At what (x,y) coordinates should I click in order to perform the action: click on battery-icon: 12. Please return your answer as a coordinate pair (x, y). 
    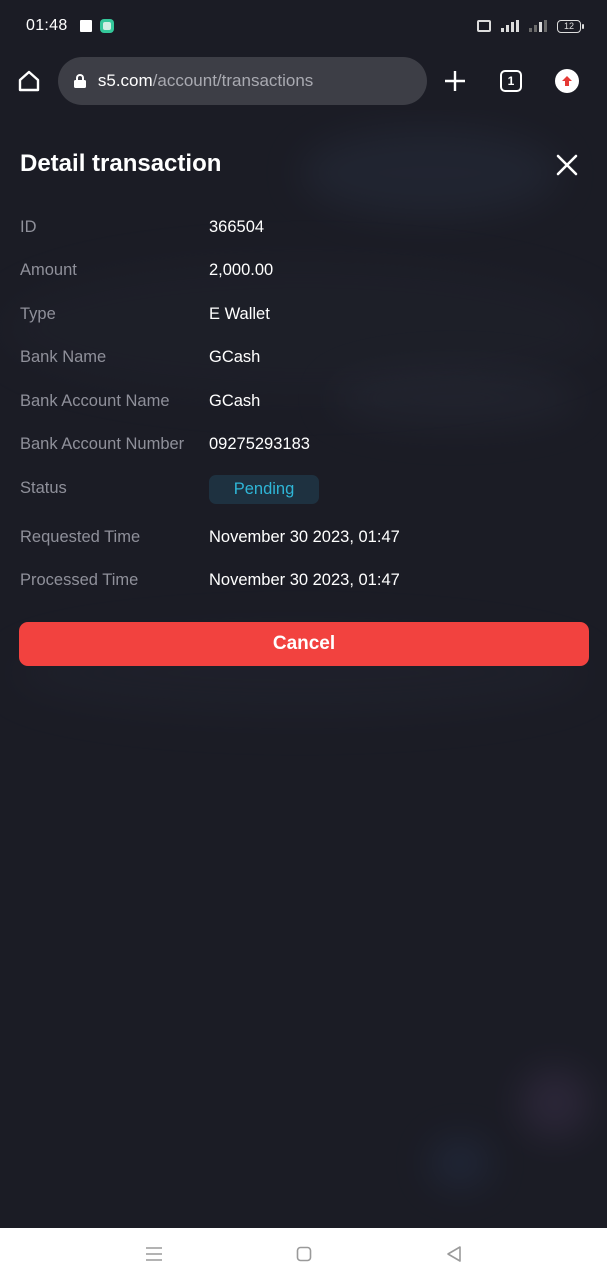
    Looking at the image, I should click on (570, 26).